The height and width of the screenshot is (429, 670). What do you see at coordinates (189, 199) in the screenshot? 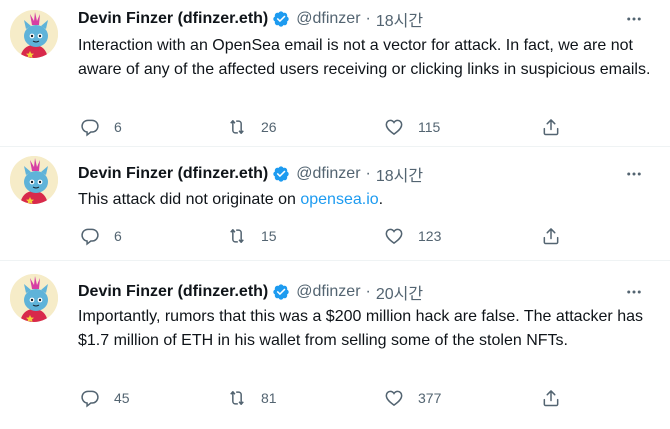
I see `tweet-text-part: This attack did not originate on` at bounding box center [189, 199].